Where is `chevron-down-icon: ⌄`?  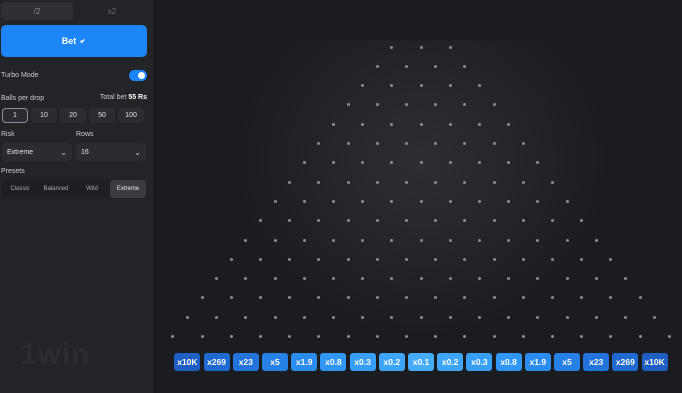
chevron-down-icon: ⌄ is located at coordinates (137, 152).